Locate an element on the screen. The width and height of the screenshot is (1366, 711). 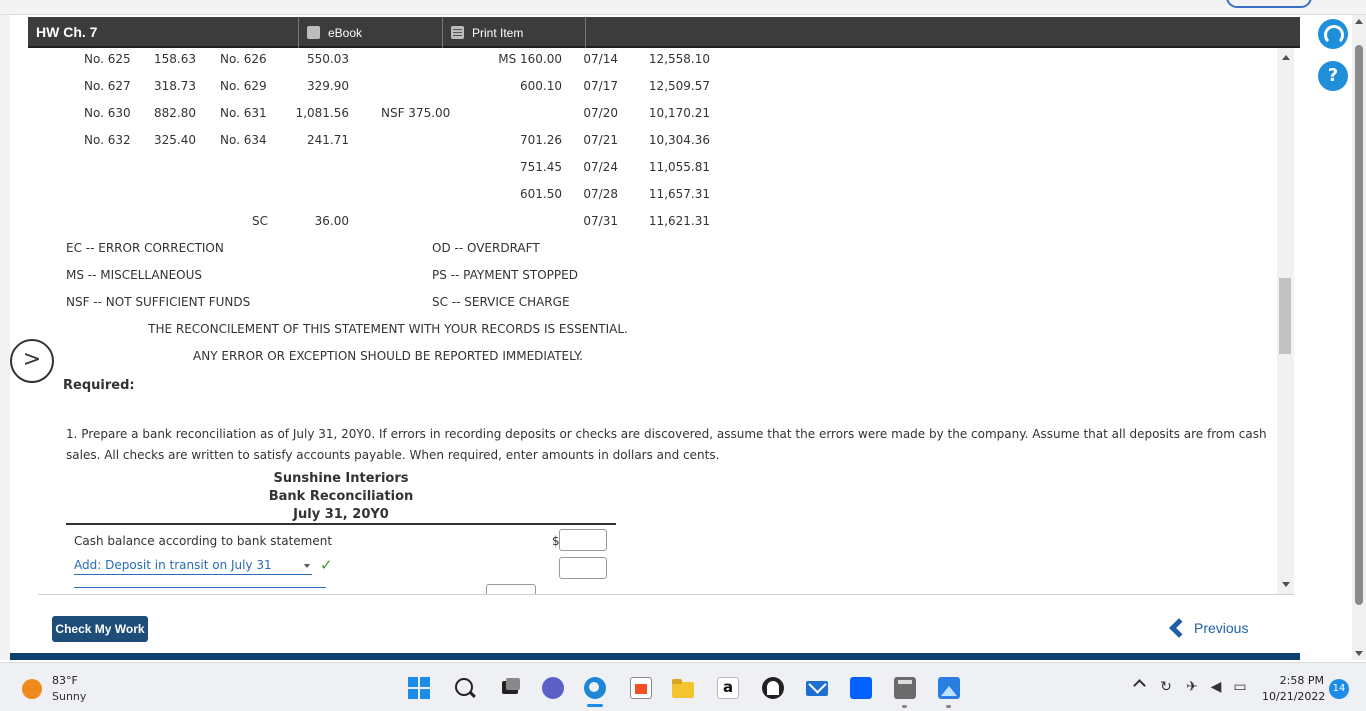
scroll-down-arrow-icon is located at coordinates (1359, 653).